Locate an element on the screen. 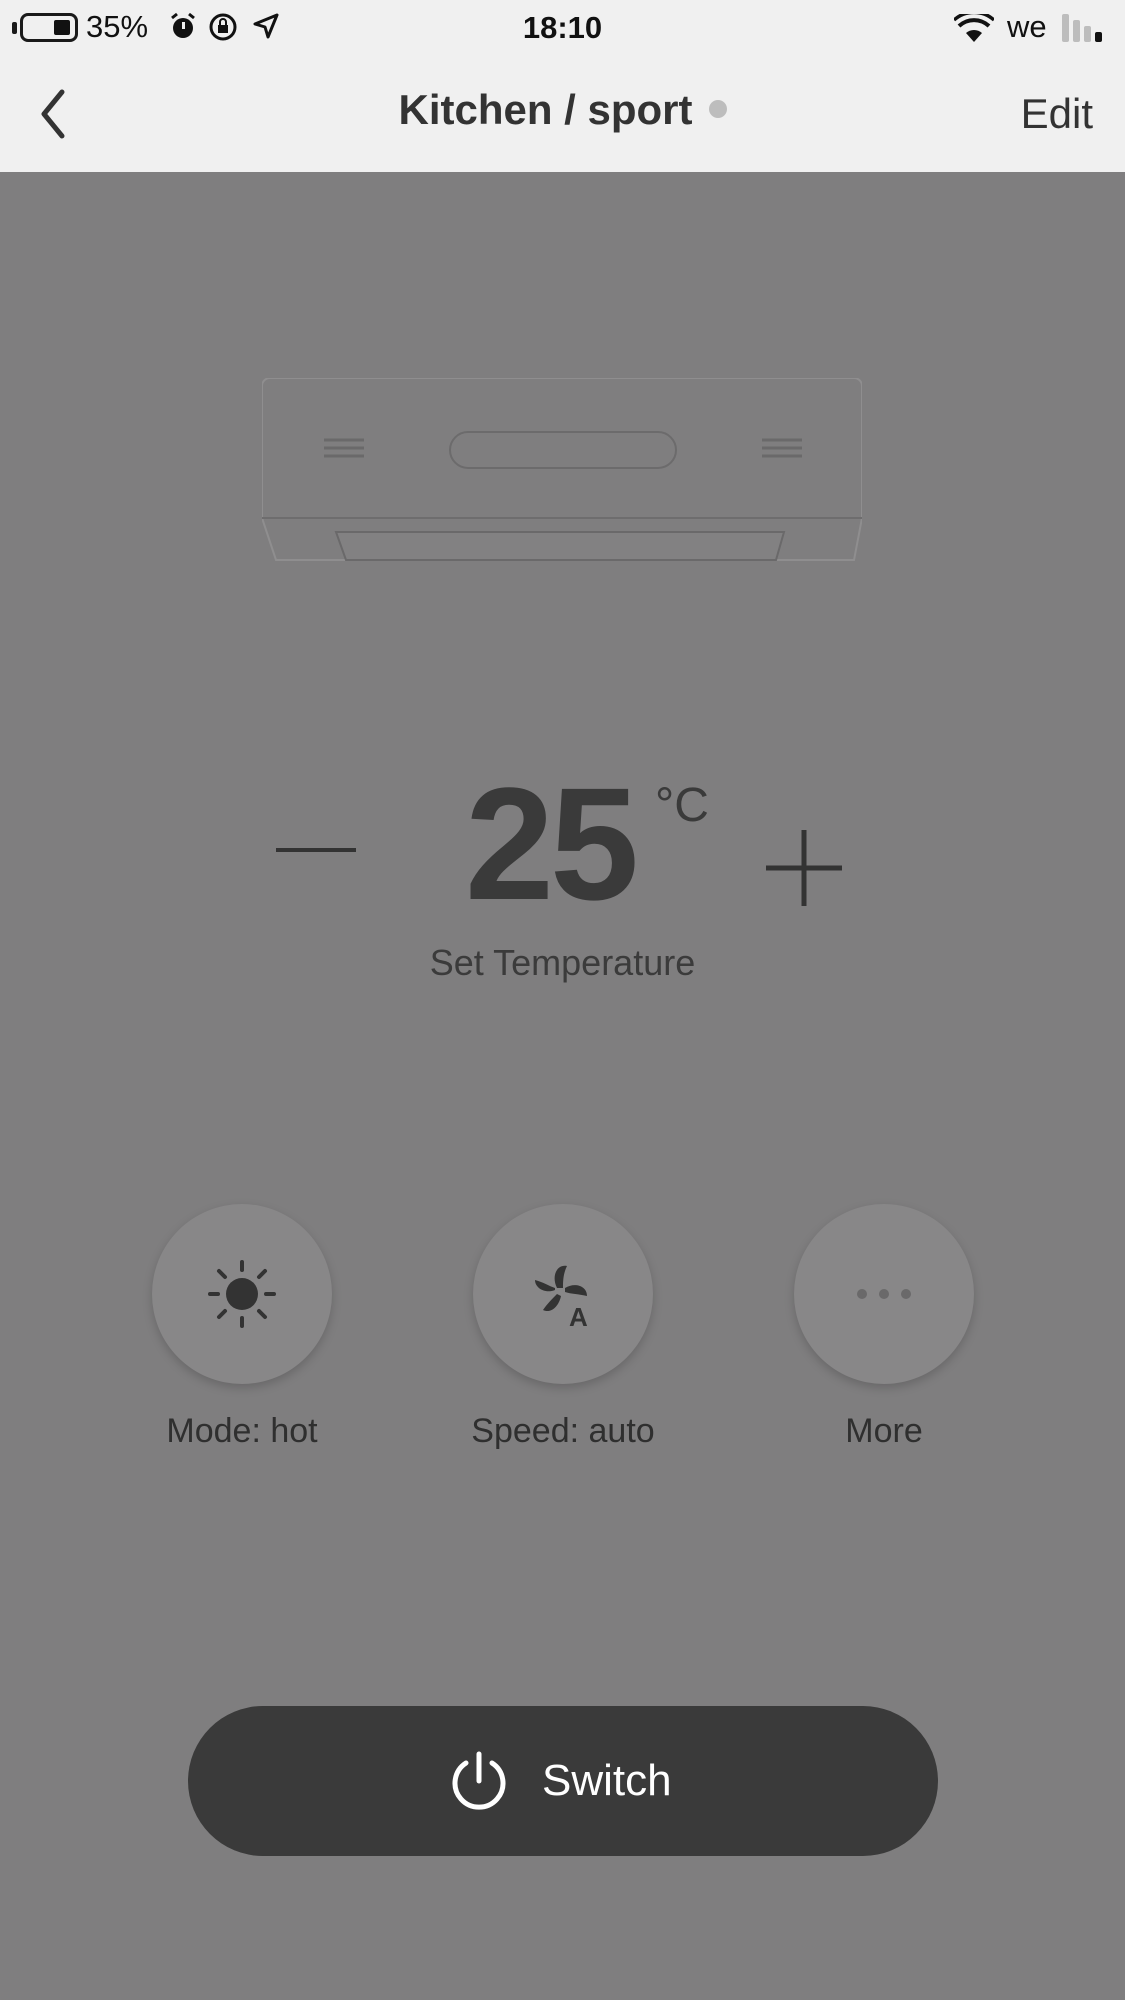 This screenshot has height=2000, width=1125. mode-label: Mode: hot is located at coordinates (242, 1431).